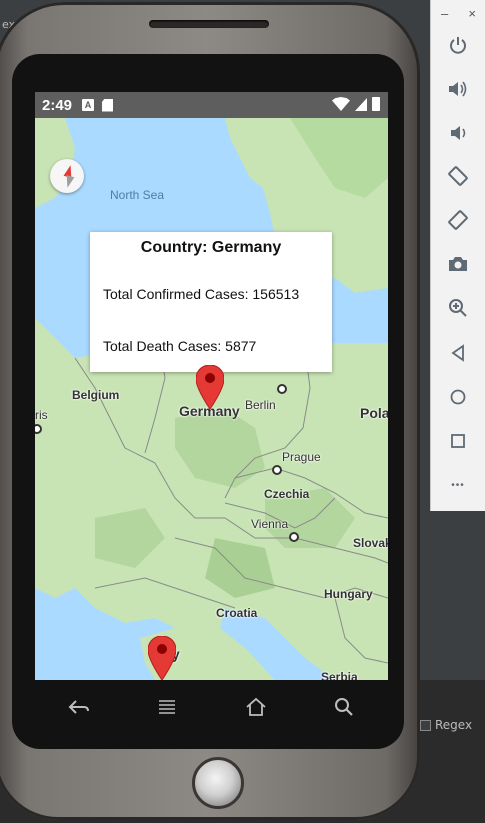  Describe the element at coordinates (374, 413) in the screenshot. I see `map-label-poland: Pola` at that location.